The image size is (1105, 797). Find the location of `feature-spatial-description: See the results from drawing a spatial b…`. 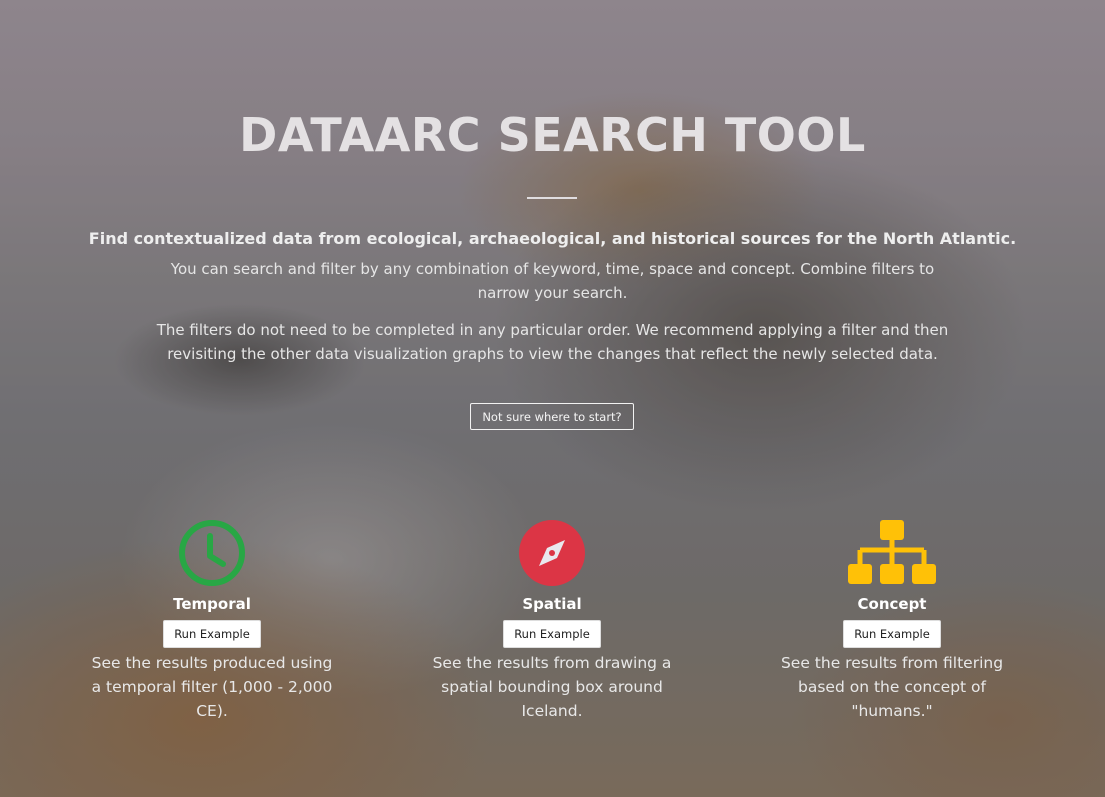

feature-spatial-description: See the results from drawing a spatial b… is located at coordinates (552, 687).